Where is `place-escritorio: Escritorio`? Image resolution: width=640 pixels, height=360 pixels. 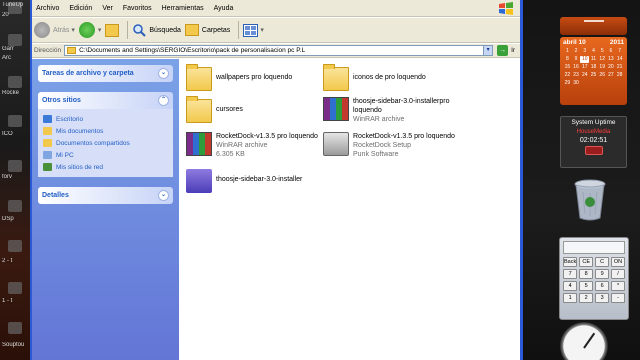 place-escritorio: Escritorio is located at coordinates (105, 119).